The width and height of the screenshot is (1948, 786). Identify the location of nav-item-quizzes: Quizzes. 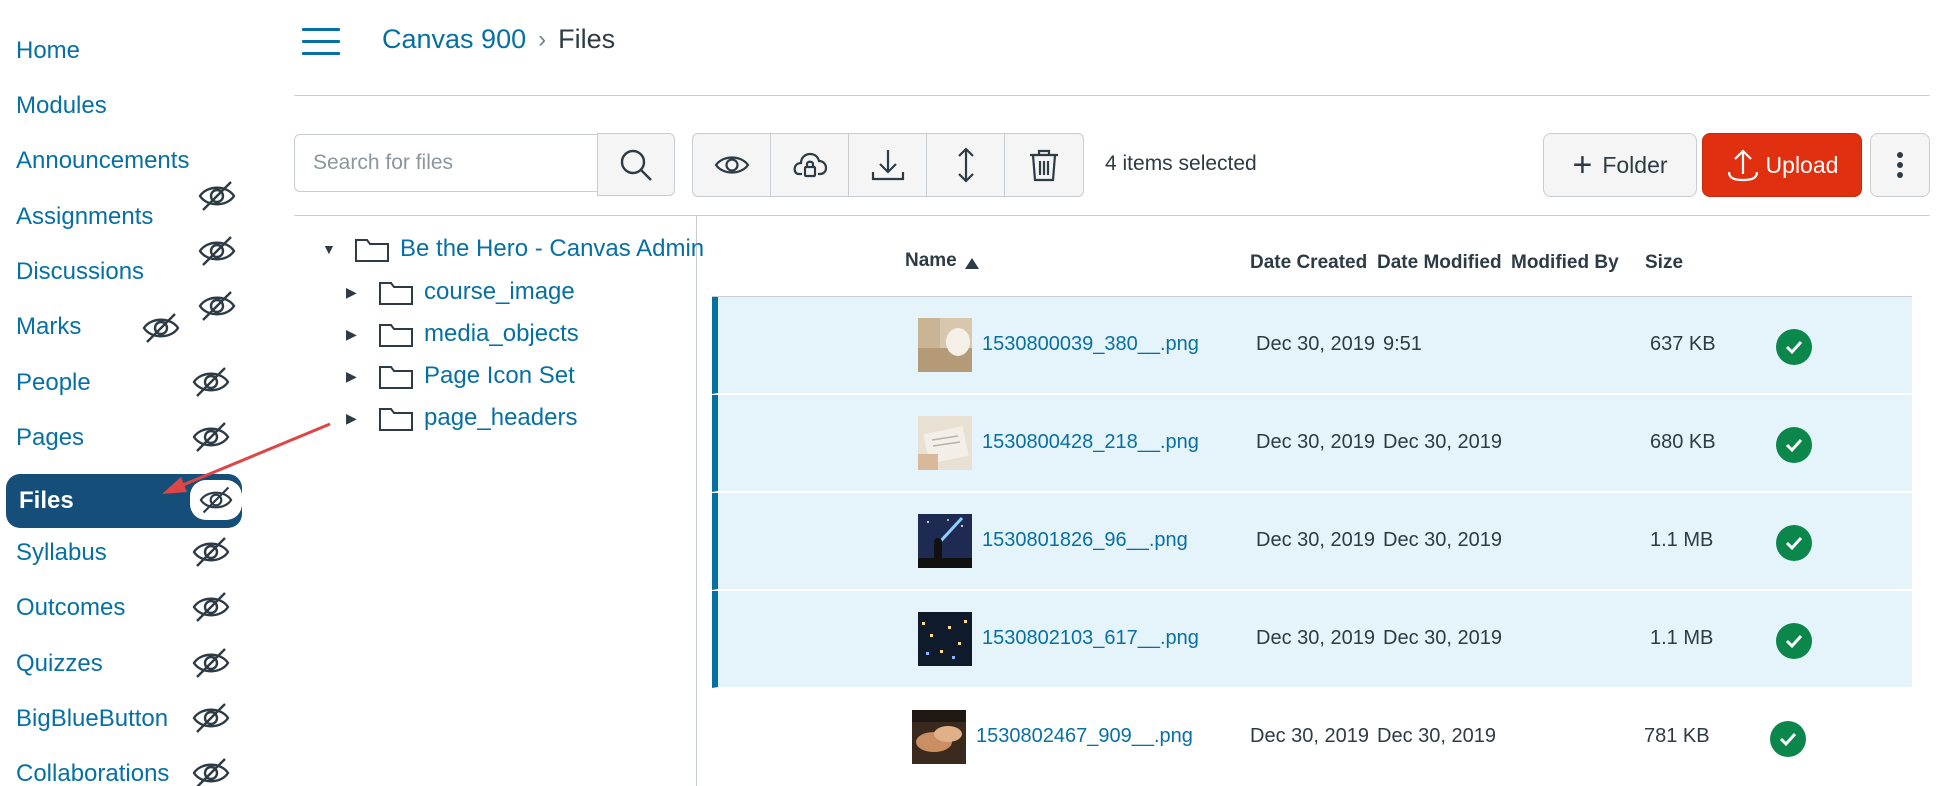
(123, 664).